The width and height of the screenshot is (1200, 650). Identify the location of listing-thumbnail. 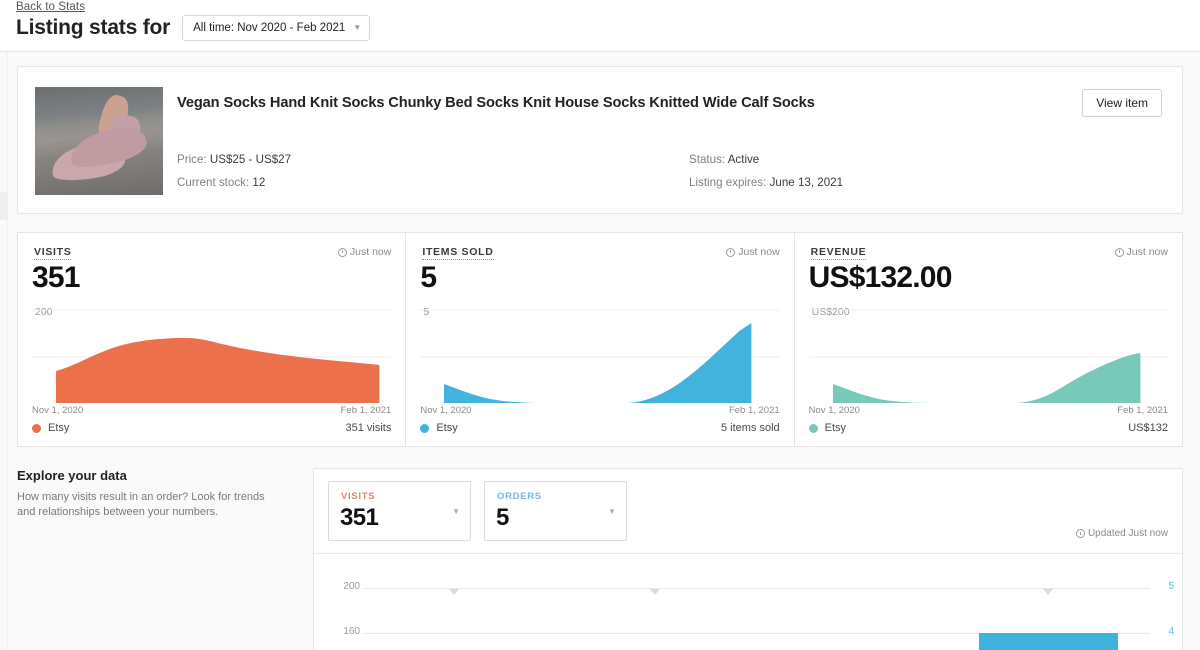
(99, 141).